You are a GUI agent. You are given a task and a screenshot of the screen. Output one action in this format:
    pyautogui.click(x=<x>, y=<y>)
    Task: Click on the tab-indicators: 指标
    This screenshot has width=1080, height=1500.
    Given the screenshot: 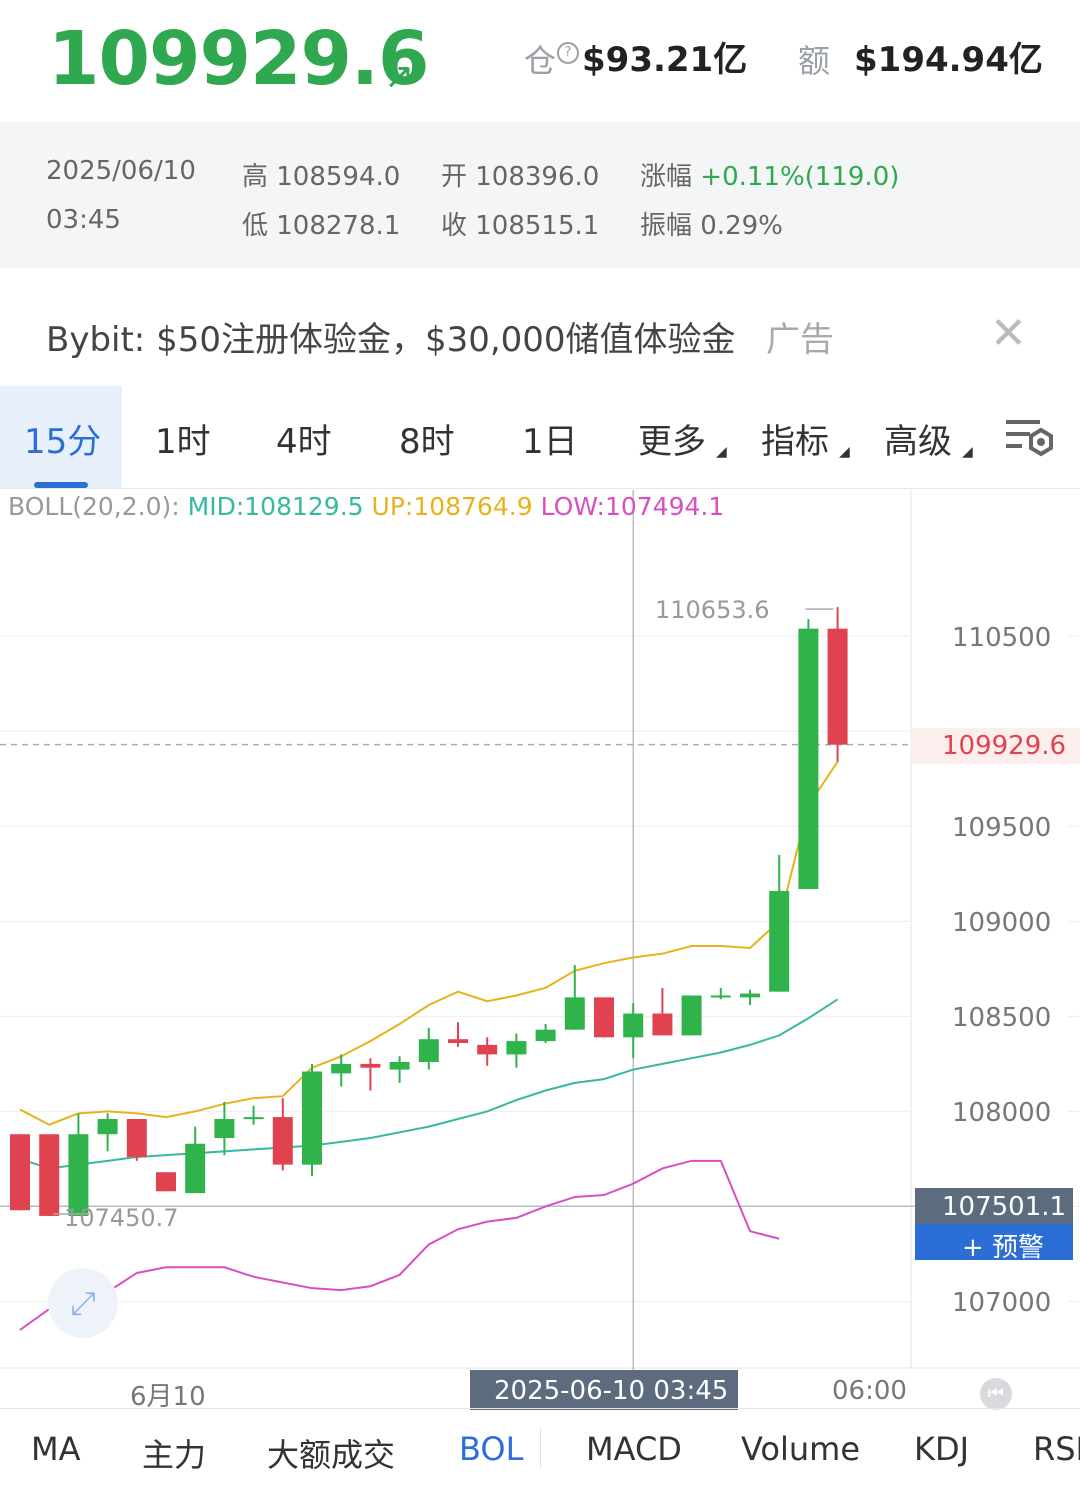 What is the action you would take?
    pyautogui.click(x=795, y=438)
    